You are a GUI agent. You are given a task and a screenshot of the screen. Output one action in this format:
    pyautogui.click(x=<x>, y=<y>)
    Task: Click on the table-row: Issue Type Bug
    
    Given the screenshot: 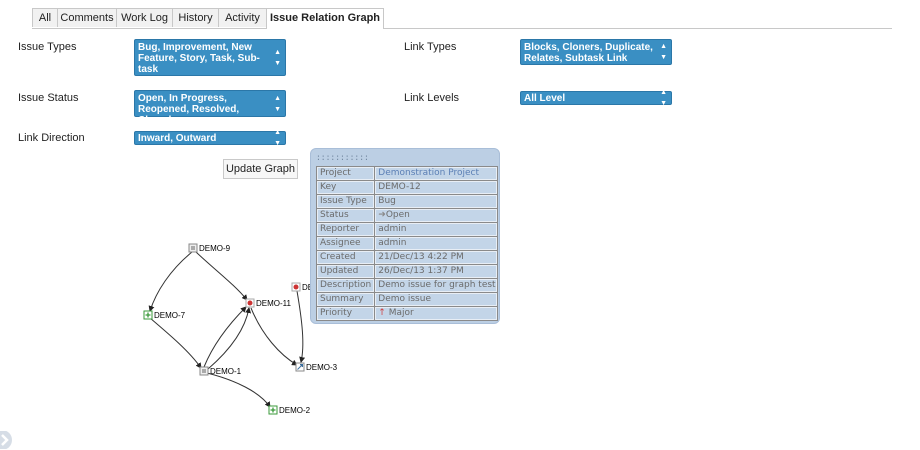 What is the action you would take?
    pyautogui.click(x=407, y=201)
    